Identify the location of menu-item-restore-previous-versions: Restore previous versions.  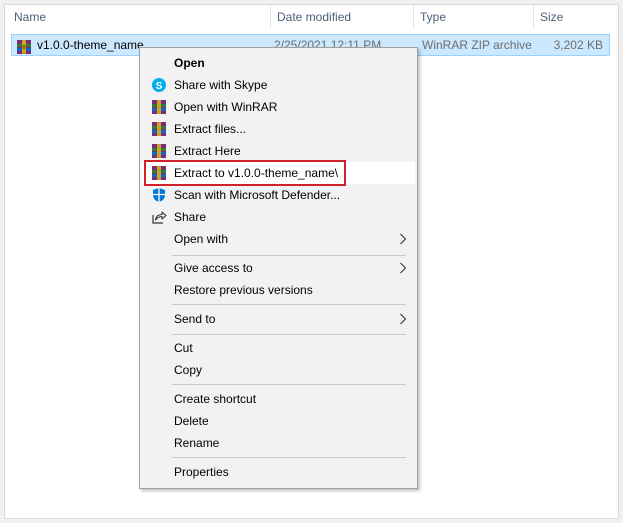
(278, 290).